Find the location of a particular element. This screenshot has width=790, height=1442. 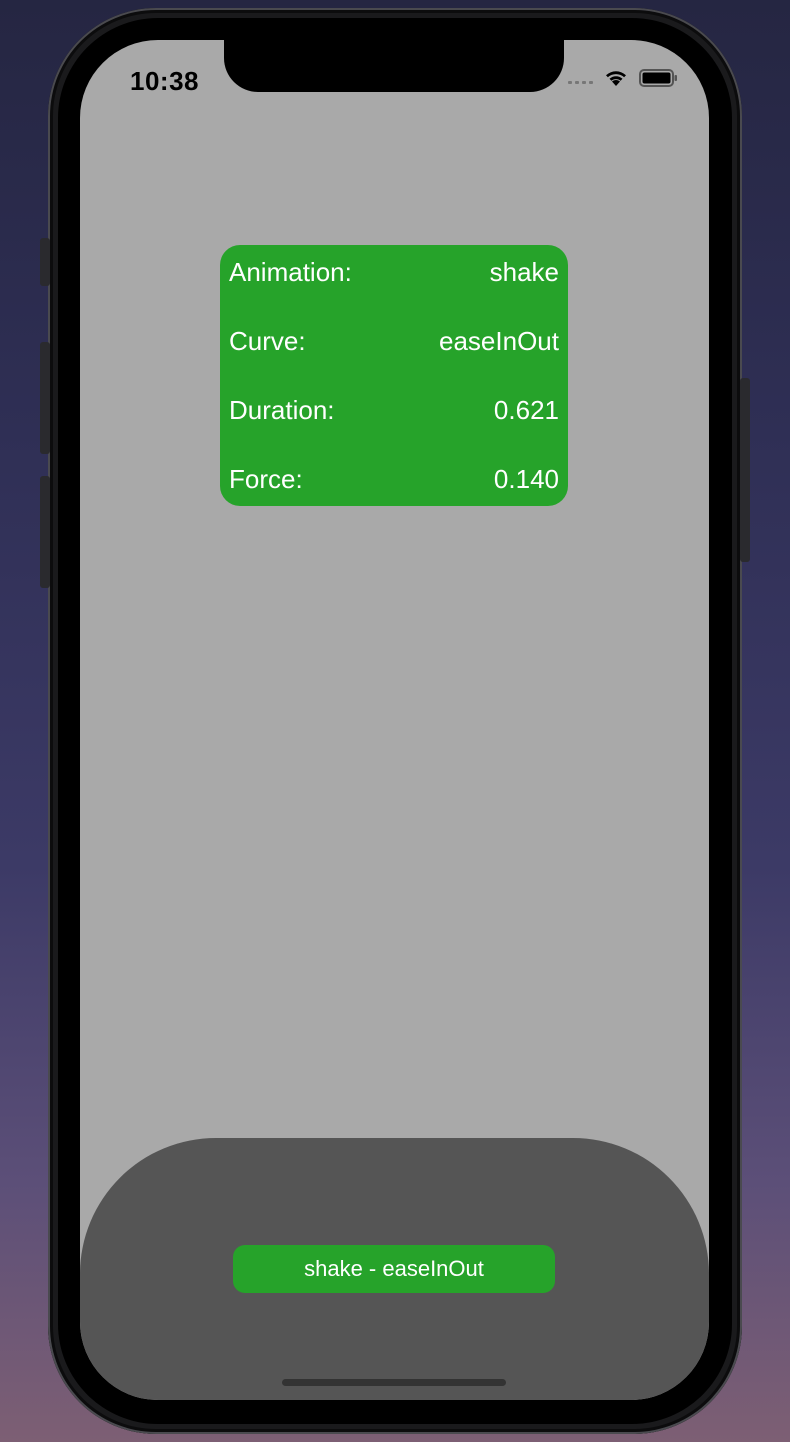

animate-button: shake - easeInOut is located at coordinates (394, 1269).